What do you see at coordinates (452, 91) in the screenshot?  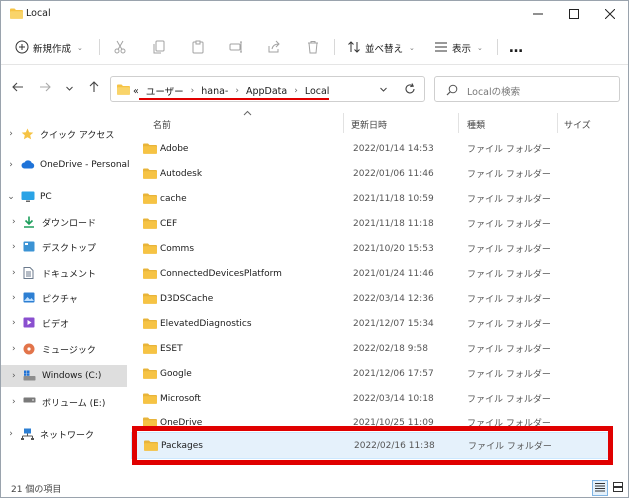 I see `search-icon` at bounding box center [452, 91].